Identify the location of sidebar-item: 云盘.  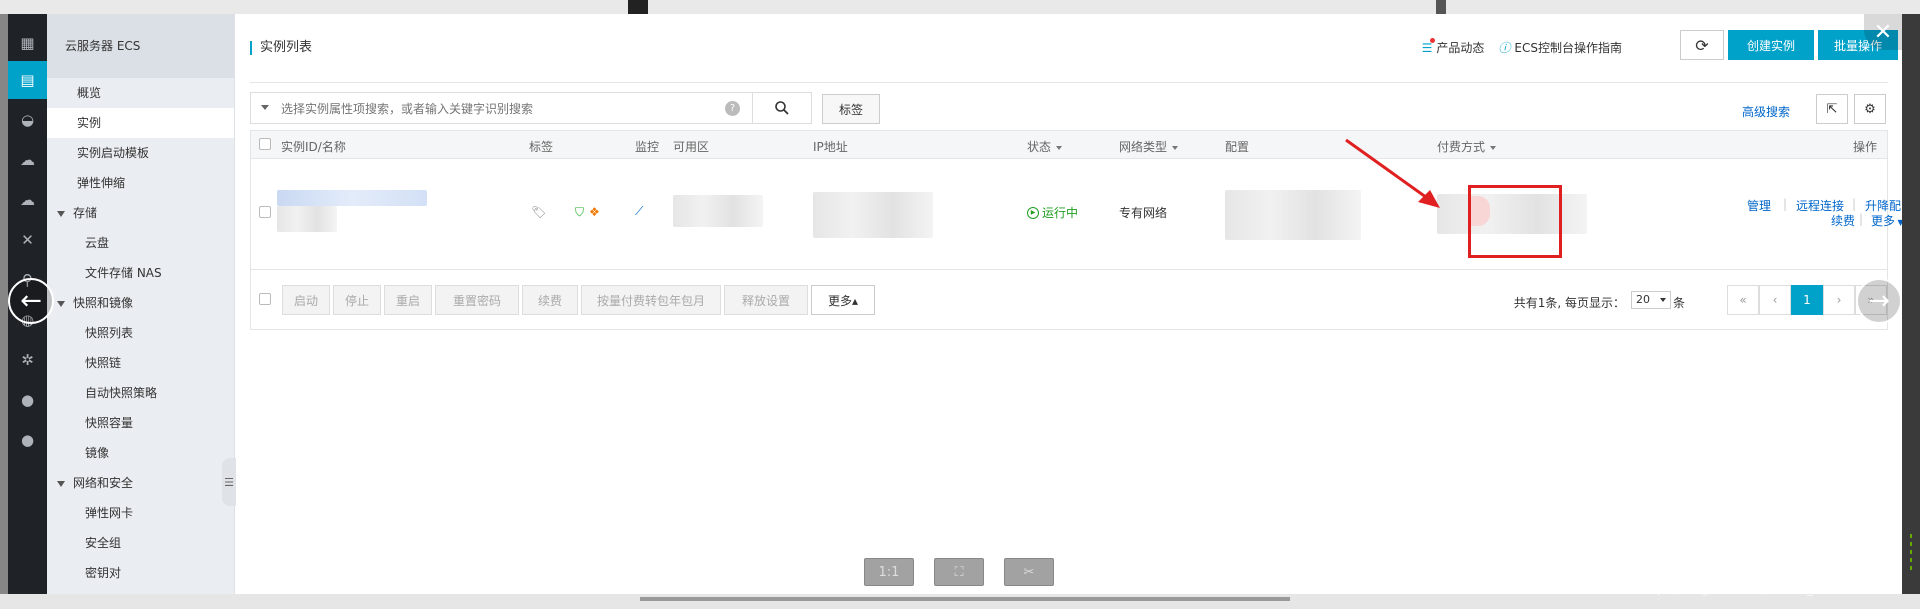
(140, 243).